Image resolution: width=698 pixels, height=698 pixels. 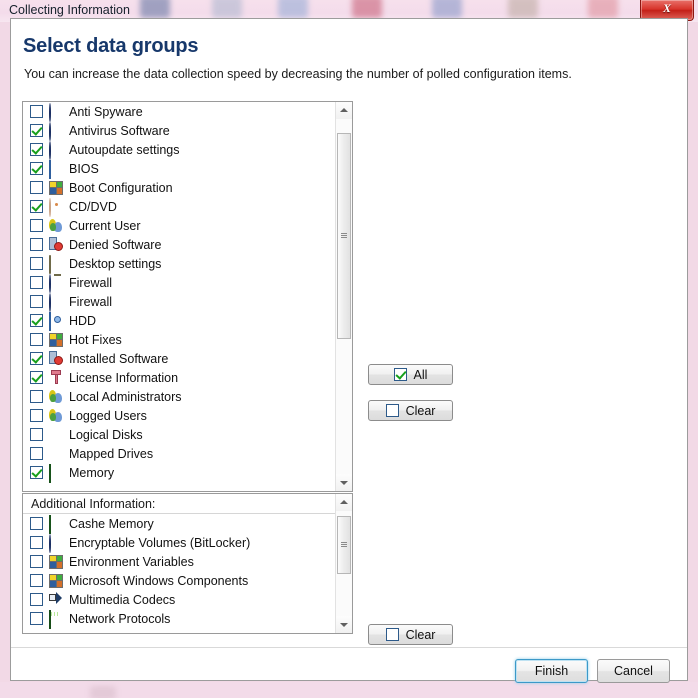 I want to click on list-item: Denied Software, so click(x=179, y=244).